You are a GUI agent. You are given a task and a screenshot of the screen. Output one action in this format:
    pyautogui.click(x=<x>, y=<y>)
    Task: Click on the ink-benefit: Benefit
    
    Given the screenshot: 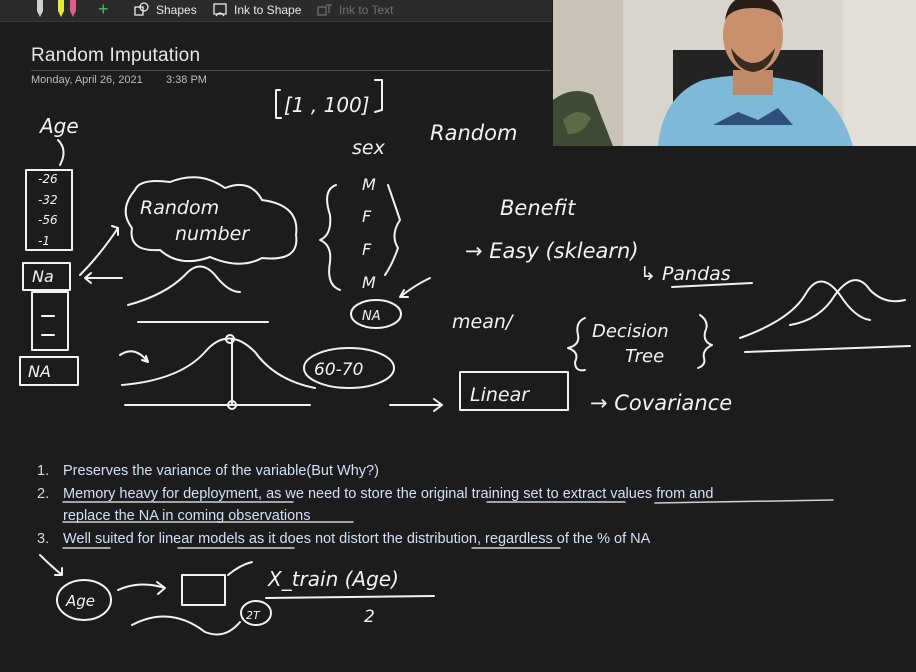 What is the action you would take?
    pyautogui.click(x=538, y=208)
    